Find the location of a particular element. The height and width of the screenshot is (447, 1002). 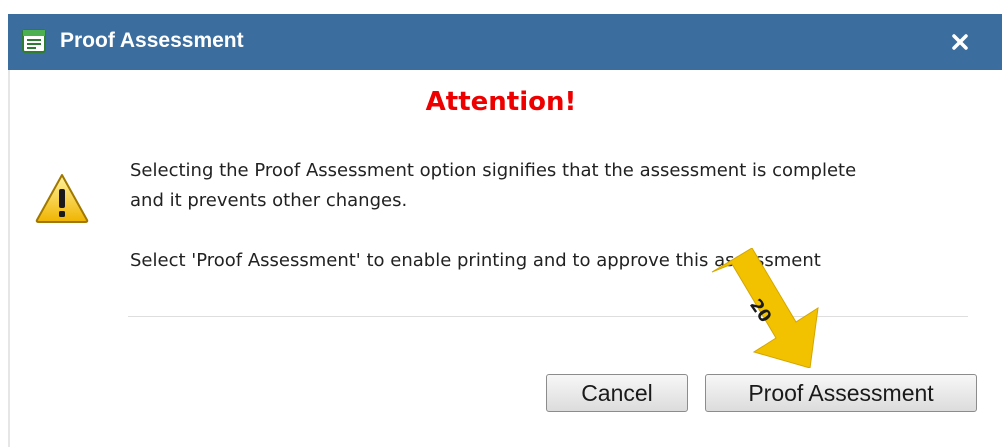

divider is located at coordinates (548, 316).